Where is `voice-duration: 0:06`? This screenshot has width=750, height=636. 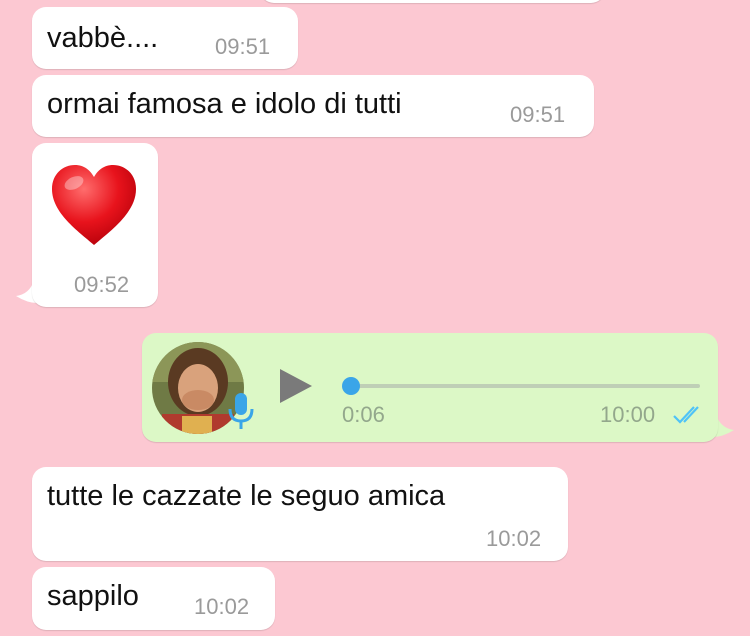 voice-duration: 0:06 is located at coordinates (363, 414).